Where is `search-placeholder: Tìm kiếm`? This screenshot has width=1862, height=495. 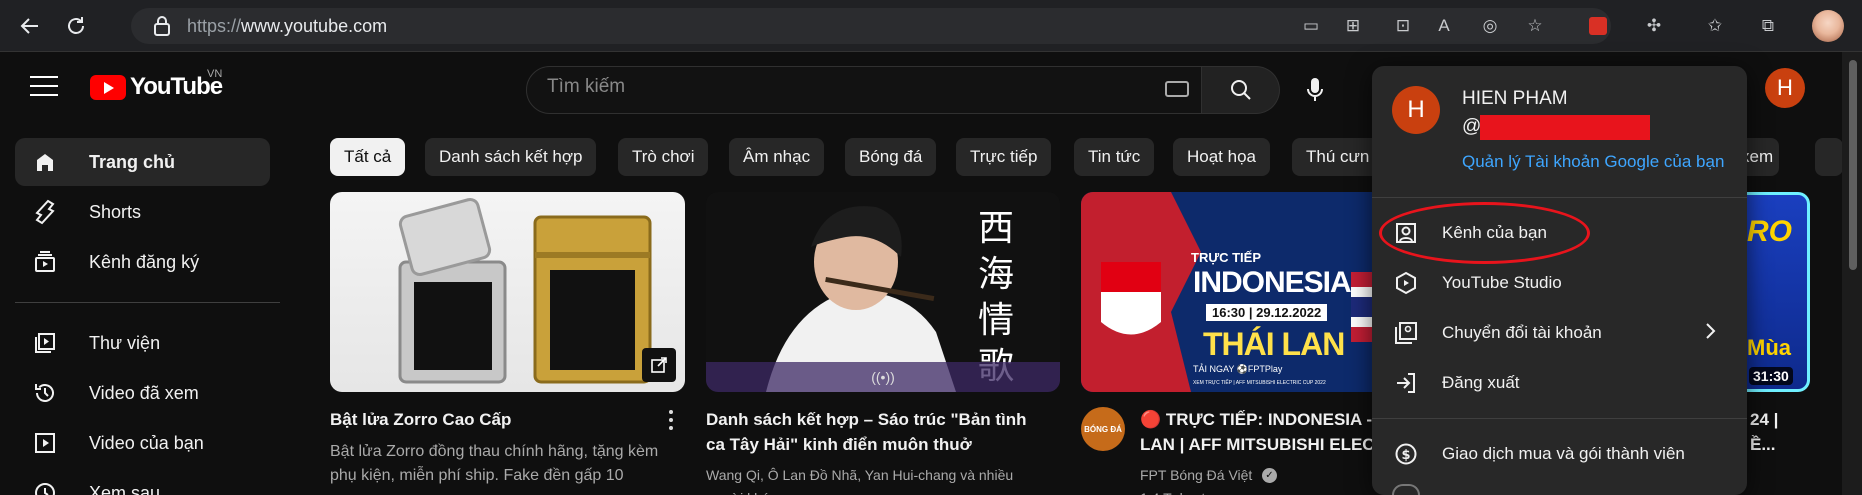
search-placeholder: Tìm kiếm is located at coordinates (586, 86).